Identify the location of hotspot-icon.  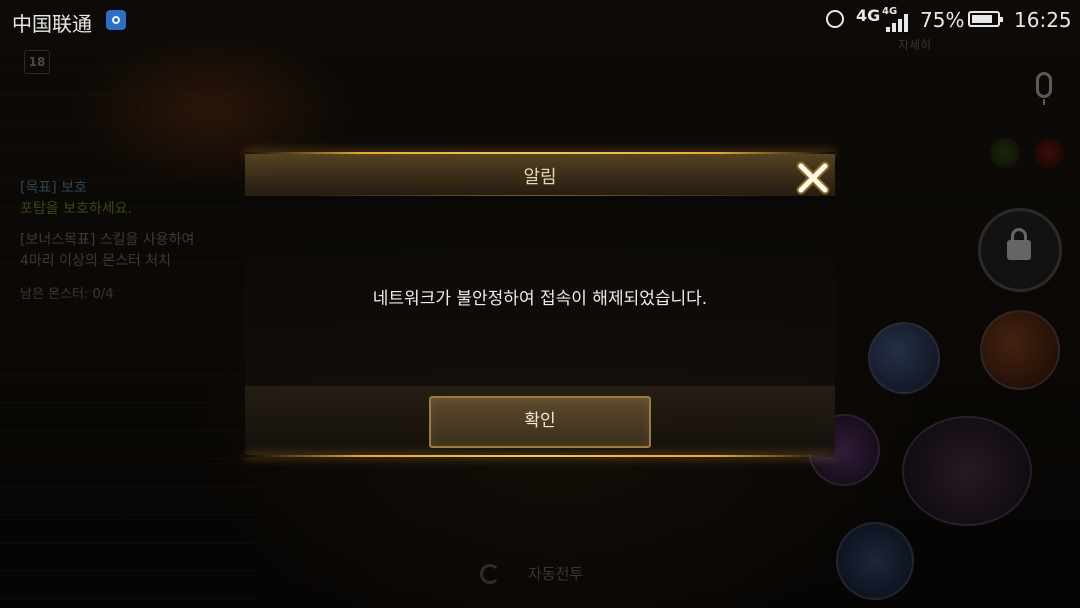
(116, 20).